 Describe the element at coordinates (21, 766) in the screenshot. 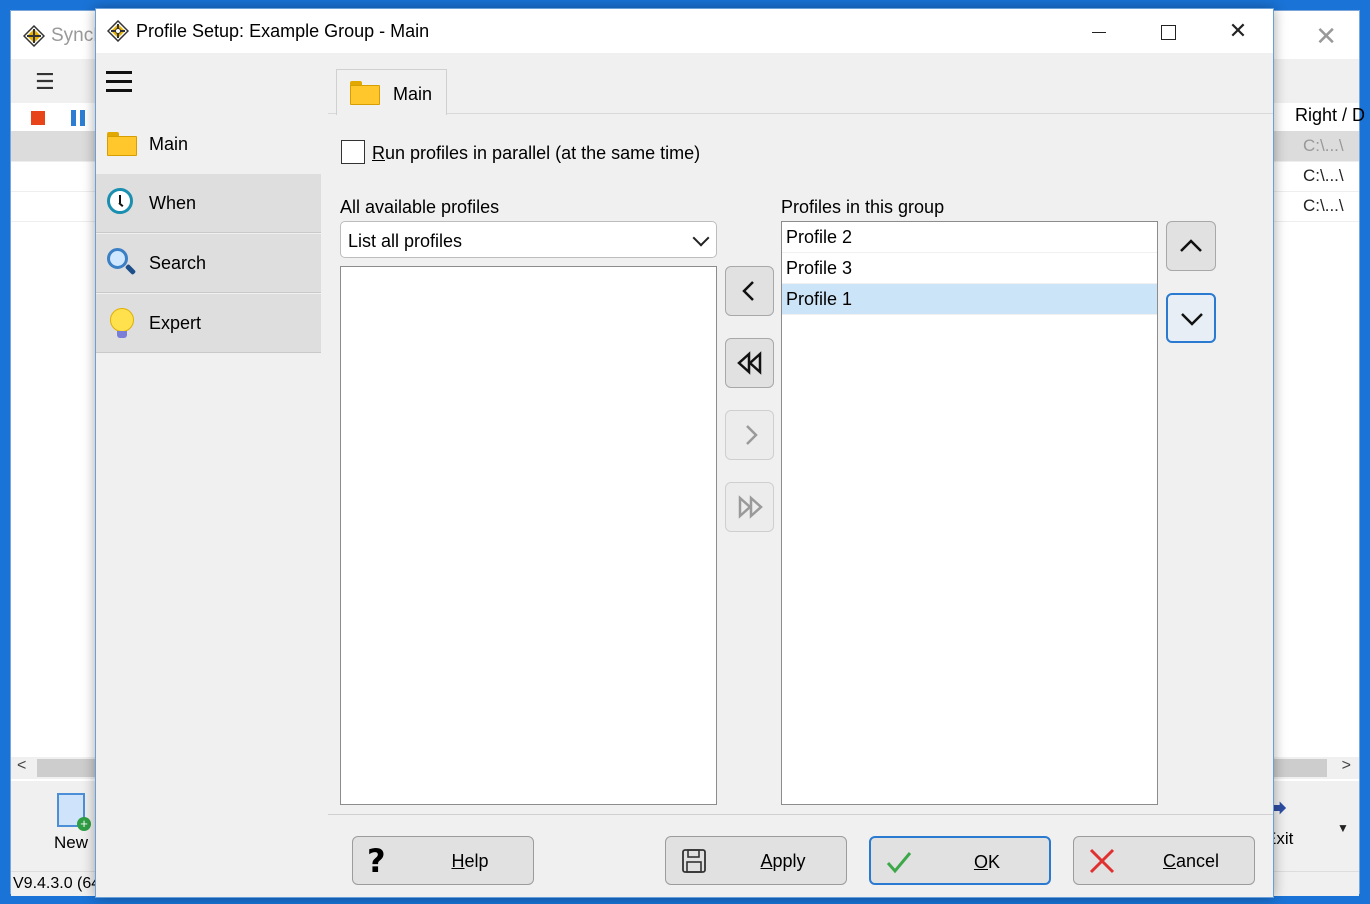

I see `scroll-left-icon: <` at that location.